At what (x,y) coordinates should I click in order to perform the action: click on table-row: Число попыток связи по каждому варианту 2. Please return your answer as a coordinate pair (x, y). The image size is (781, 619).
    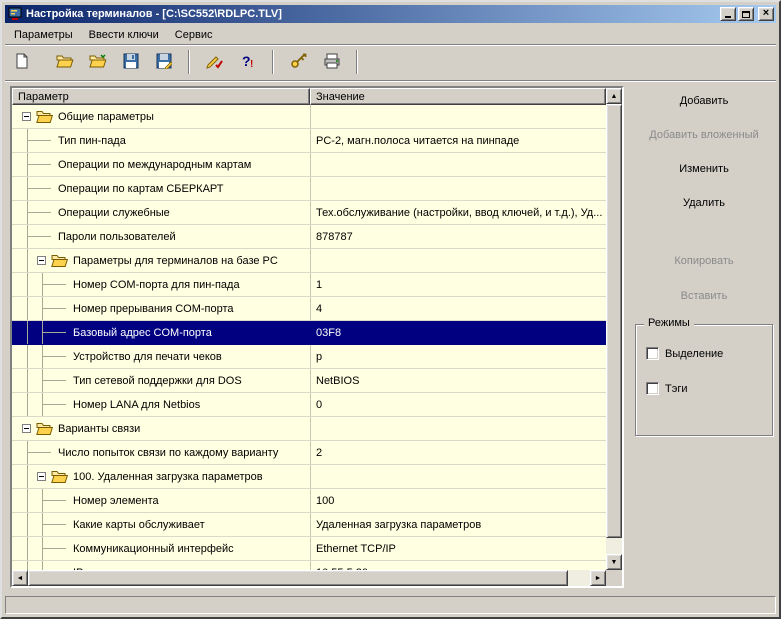
    Looking at the image, I should click on (309, 453).